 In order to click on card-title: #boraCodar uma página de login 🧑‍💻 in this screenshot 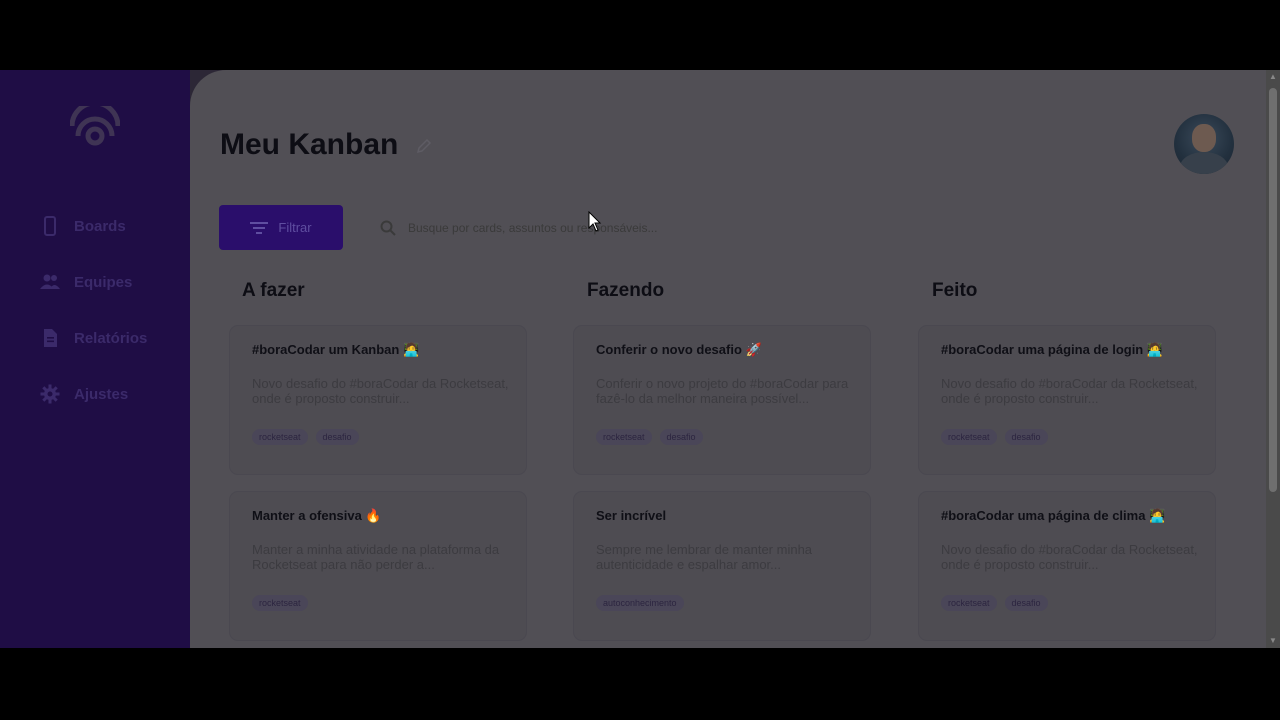, I will do `click(1052, 349)`.